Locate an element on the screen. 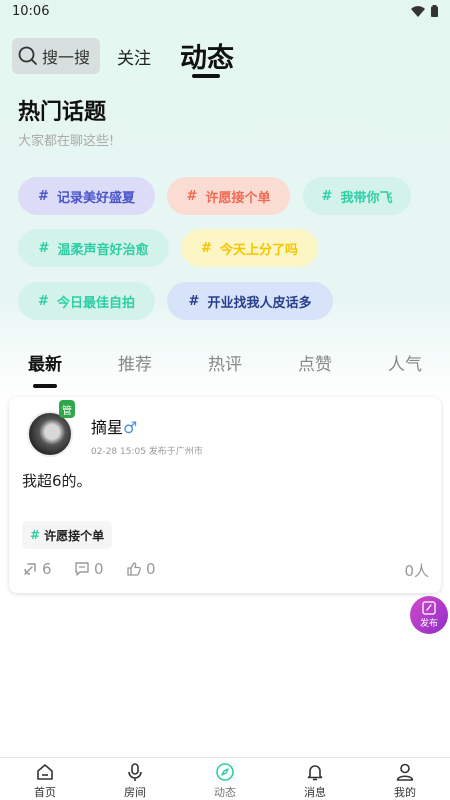 The width and height of the screenshot is (450, 800). top-nav: 搜一搜 关注 动态 is located at coordinates (225, 61).